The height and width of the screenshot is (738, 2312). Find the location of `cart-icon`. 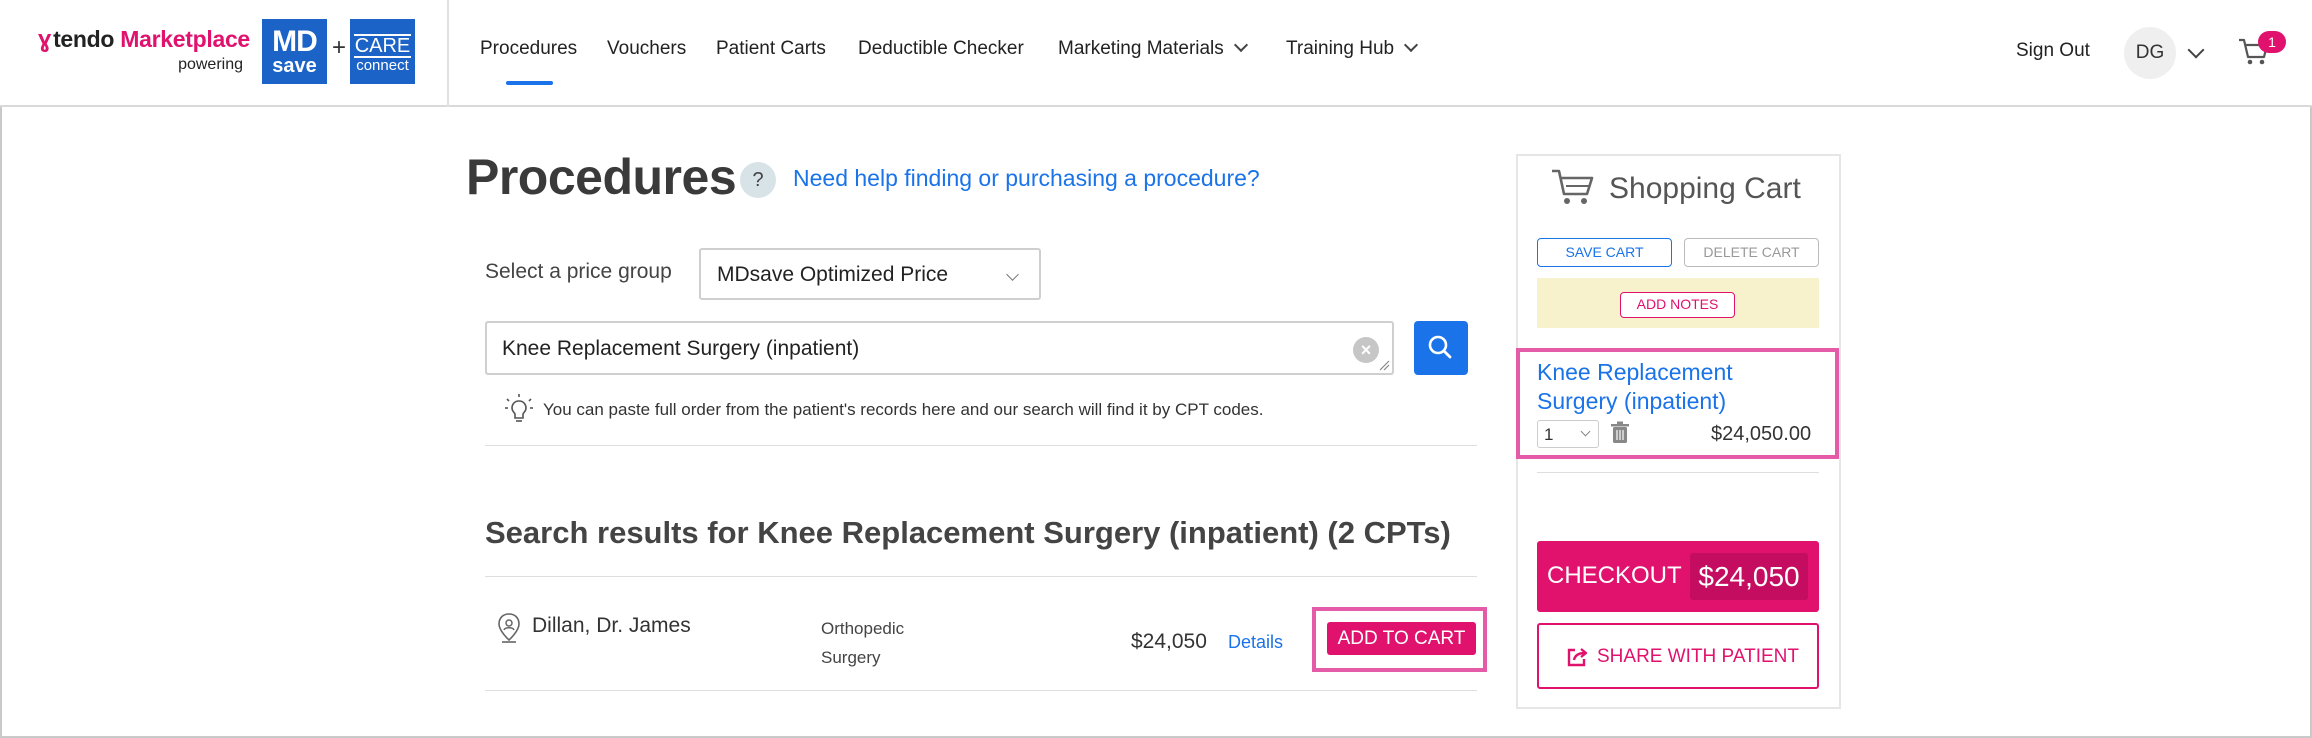

cart-icon is located at coordinates (1573, 186).